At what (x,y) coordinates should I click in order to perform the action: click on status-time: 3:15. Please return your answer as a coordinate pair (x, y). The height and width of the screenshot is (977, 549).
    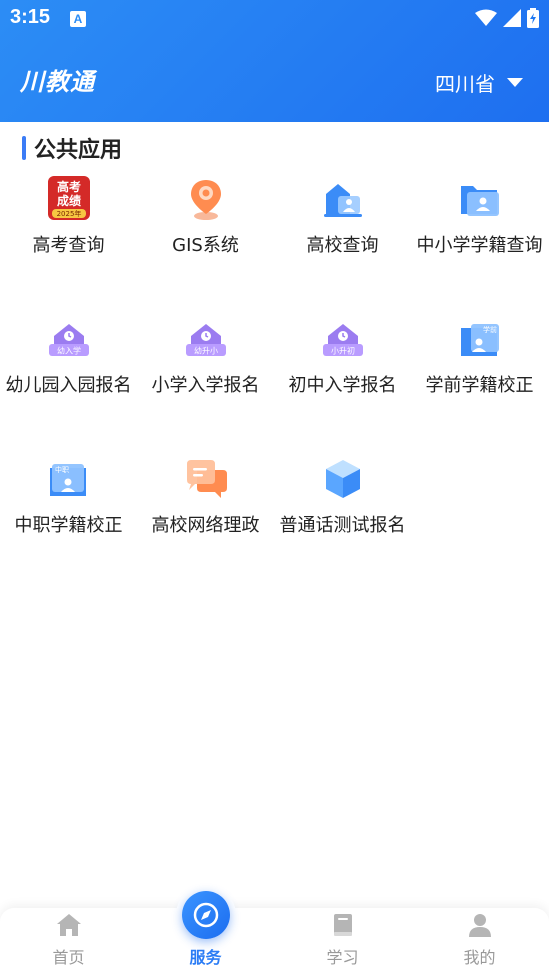
    Looking at the image, I should click on (30, 17).